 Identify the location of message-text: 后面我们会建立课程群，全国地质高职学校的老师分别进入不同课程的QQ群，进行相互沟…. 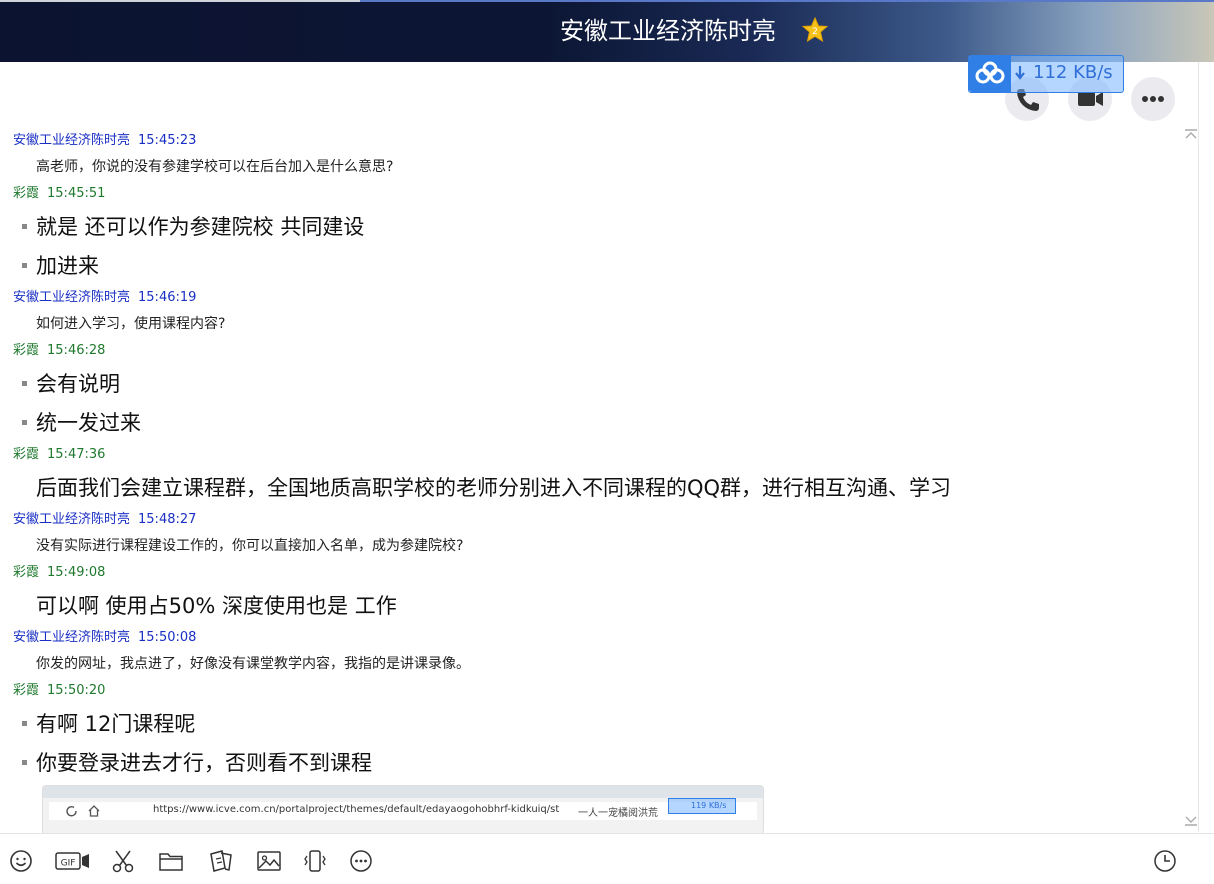
(493, 488).